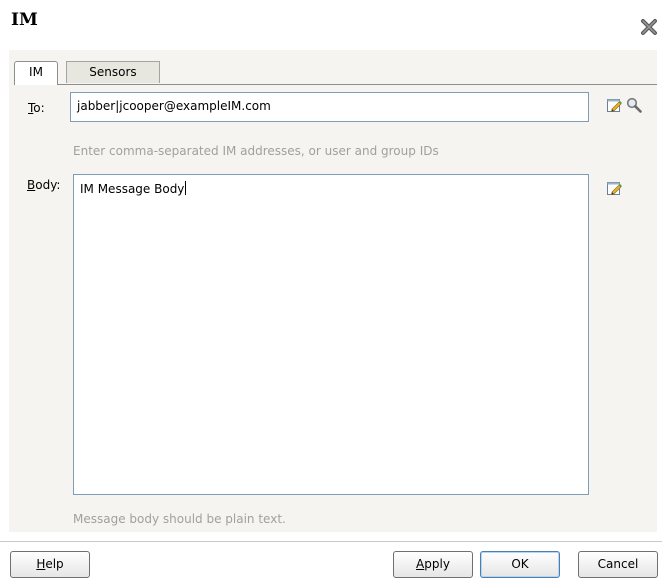 Image resolution: width=662 pixels, height=584 pixels. What do you see at coordinates (54, 564) in the screenshot?
I see `help-rest: elp` at bounding box center [54, 564].